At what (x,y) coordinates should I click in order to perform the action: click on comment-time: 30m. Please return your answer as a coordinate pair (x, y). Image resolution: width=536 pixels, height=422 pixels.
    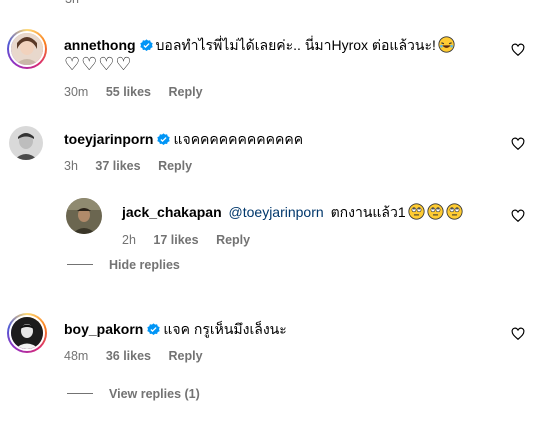
    Looking at the image, I should click on (76, 92).